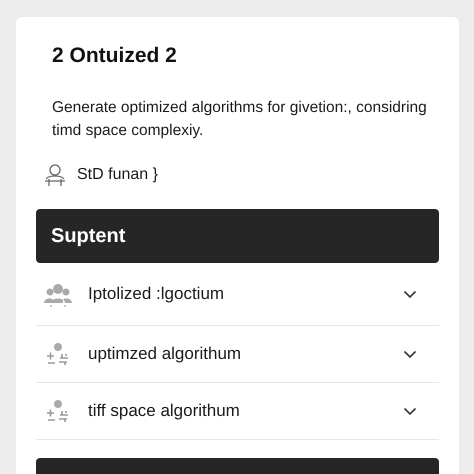 This screenshot has height=474, width=474. What do you see at coordinates (58, 294) in the screenshot?
I see `people-icon` at bounding box center [58, 294].